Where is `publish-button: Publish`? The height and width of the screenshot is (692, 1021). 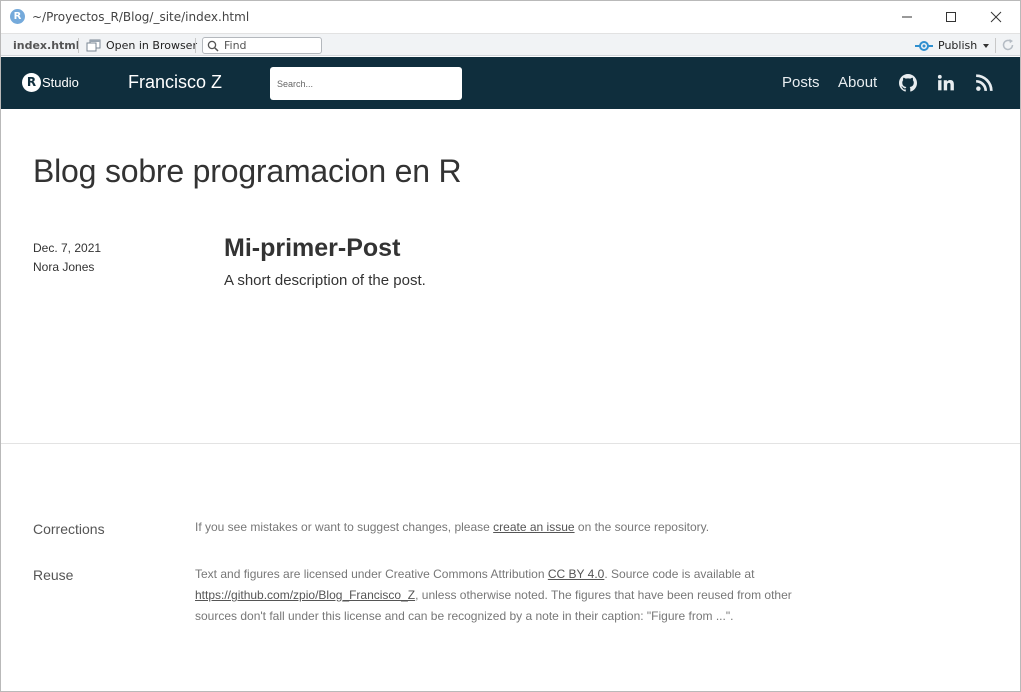 publish-button: Publish is located at coordinates (952, 45).